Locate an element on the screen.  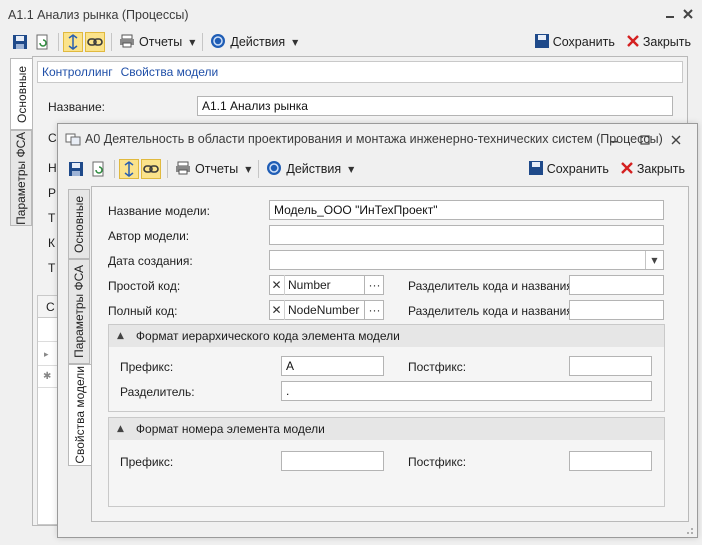
front-maximize-icon is located at coordinates (645, 140).